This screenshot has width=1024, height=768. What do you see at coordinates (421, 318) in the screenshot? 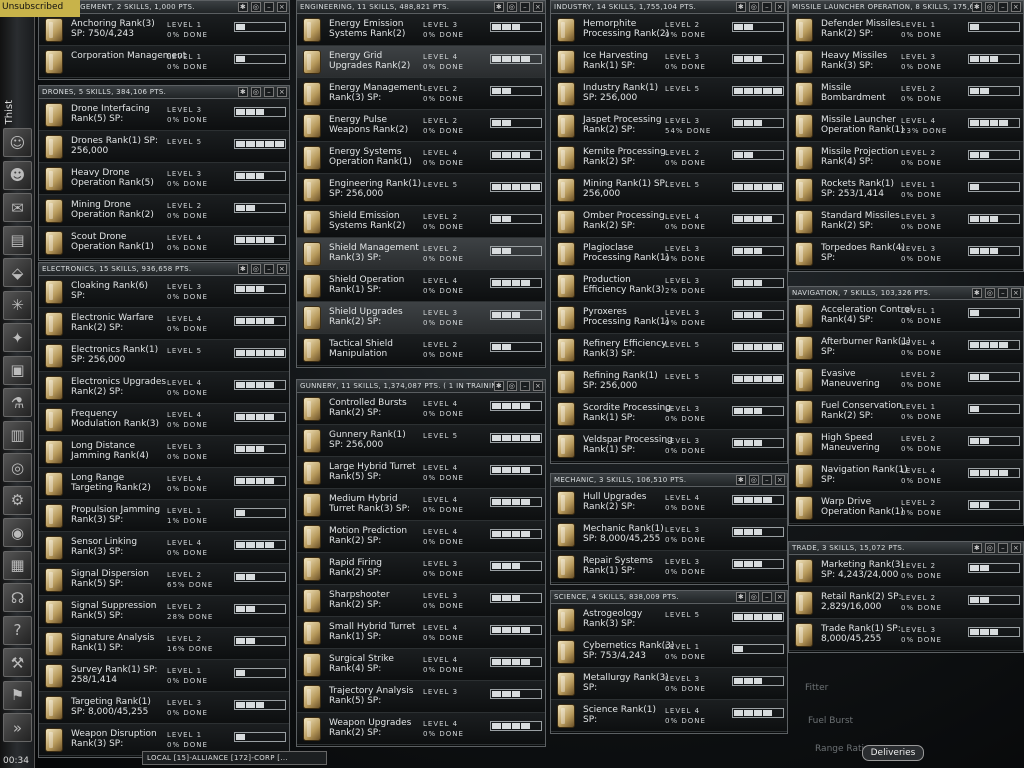
I see `skill-row: Shield Upgrades Rank(2) SP: LEVEL 3 0% DONE` at bounding box center [421, 318].